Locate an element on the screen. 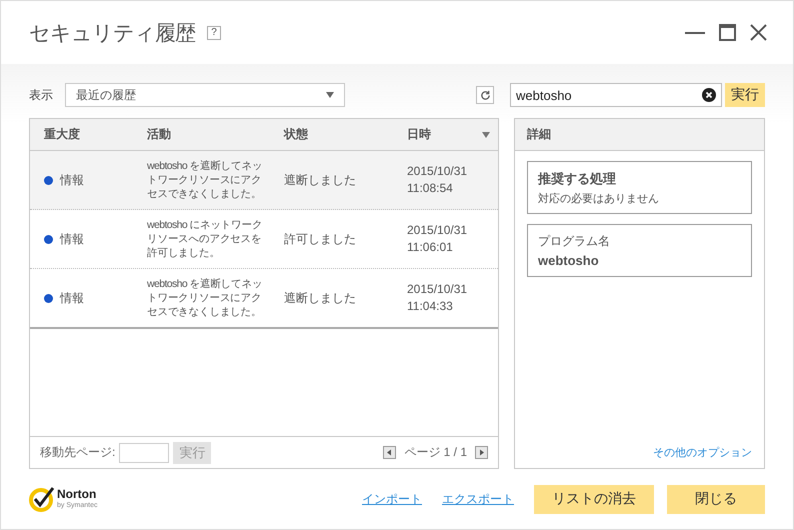  history-row: 情報 webtosho を遮断してネットワークリソースにアクセスできなくしました。 遮断しました 2015/10/31 11:08:54 is located at coordinates (264, 180).